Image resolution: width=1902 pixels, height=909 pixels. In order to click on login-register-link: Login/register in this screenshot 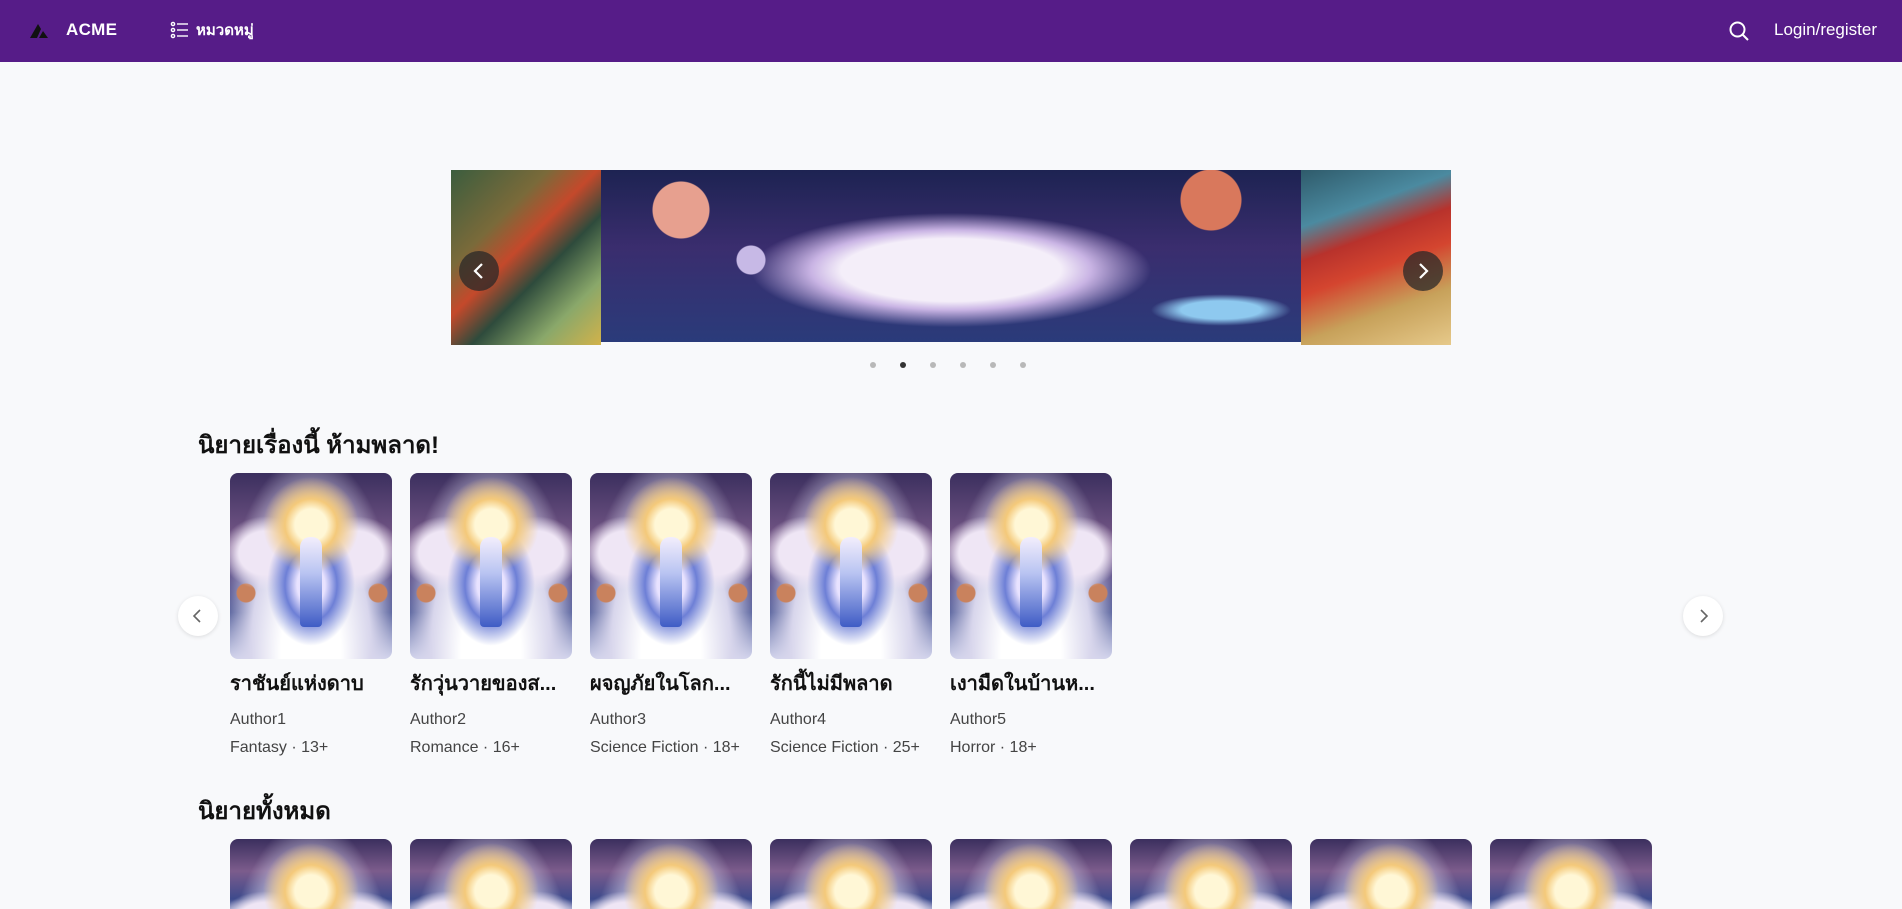, I will do `click(1825, 30)`.